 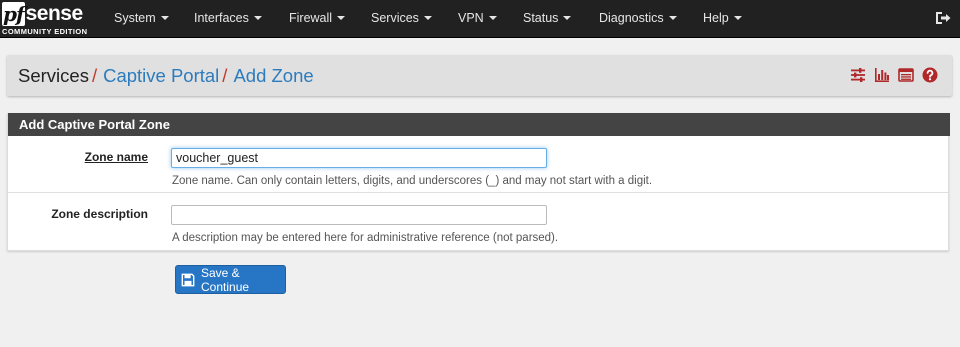 What do you see at coordinates (395, 18) in the screenshot?
I see `nav-label: Services` at bounding box center [395, 18].